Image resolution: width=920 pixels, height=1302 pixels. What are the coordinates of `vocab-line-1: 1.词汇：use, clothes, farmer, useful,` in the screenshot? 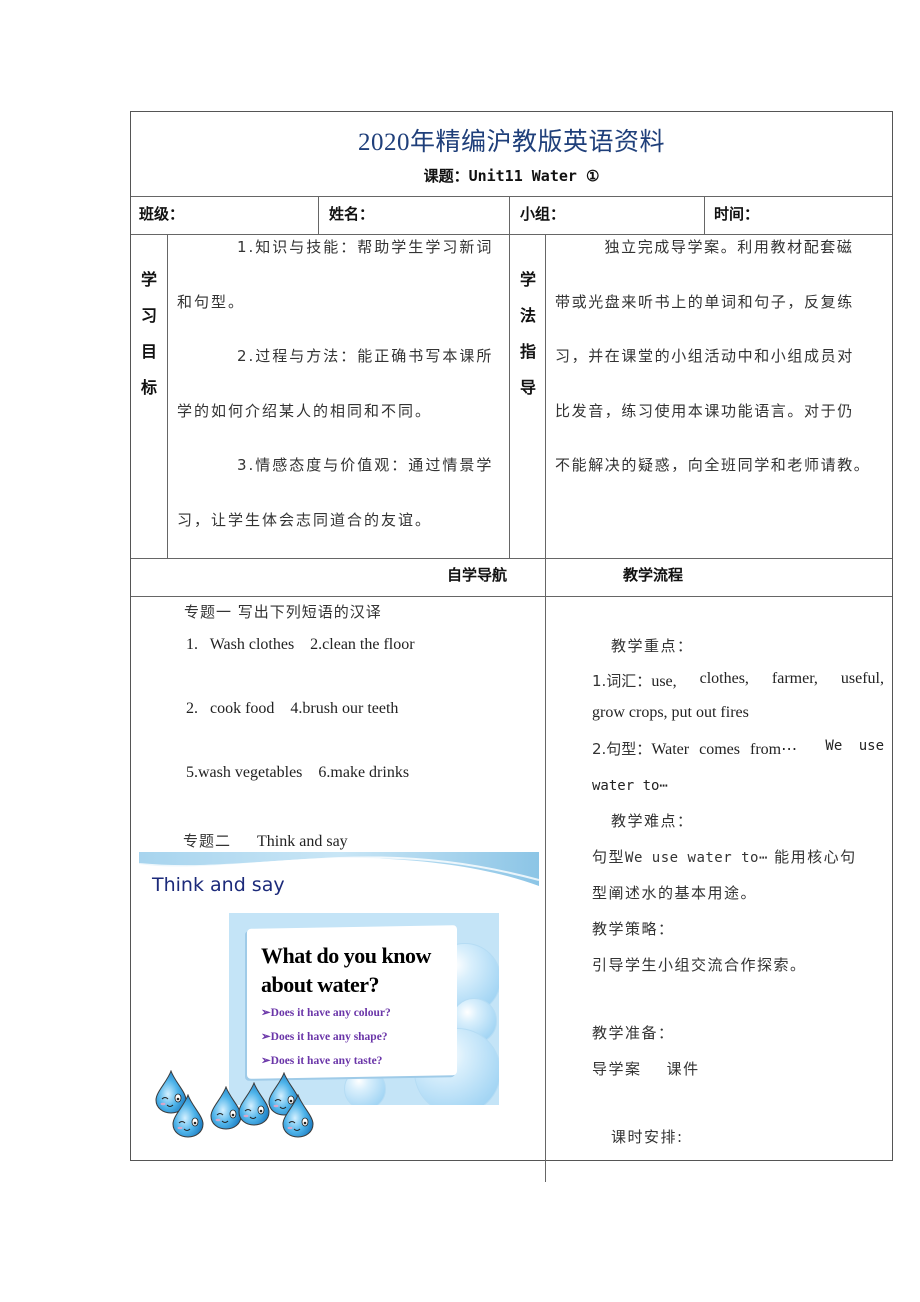 It's located at (738, 680).